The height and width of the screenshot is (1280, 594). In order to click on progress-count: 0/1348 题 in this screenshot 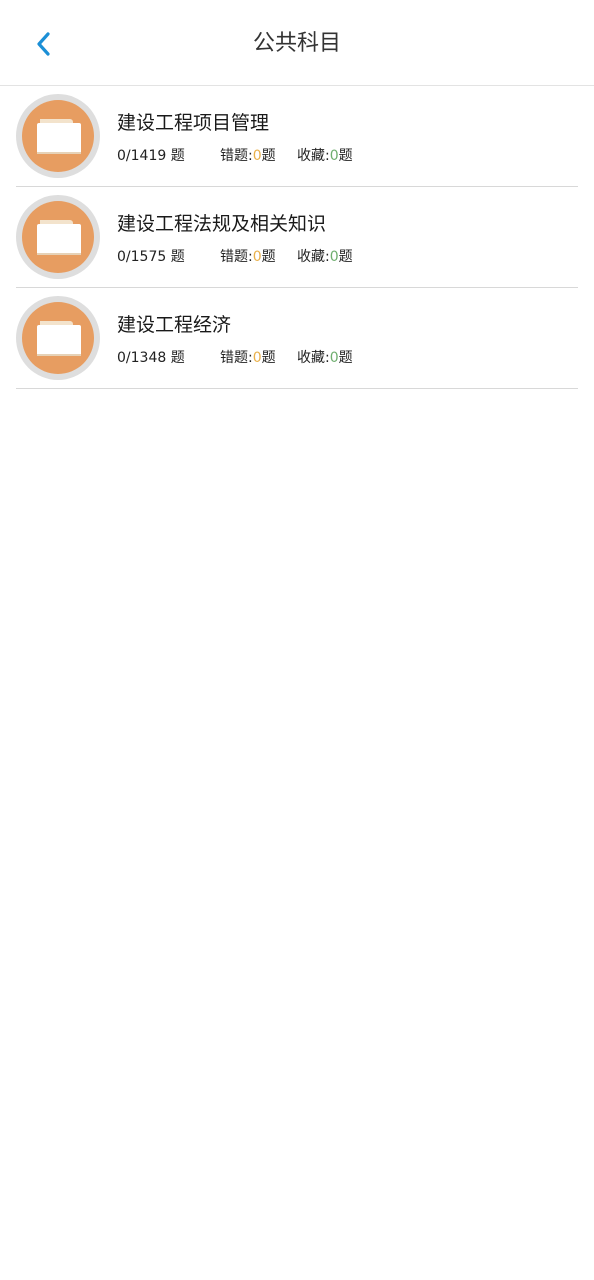, I will do `click(151, 358)`.